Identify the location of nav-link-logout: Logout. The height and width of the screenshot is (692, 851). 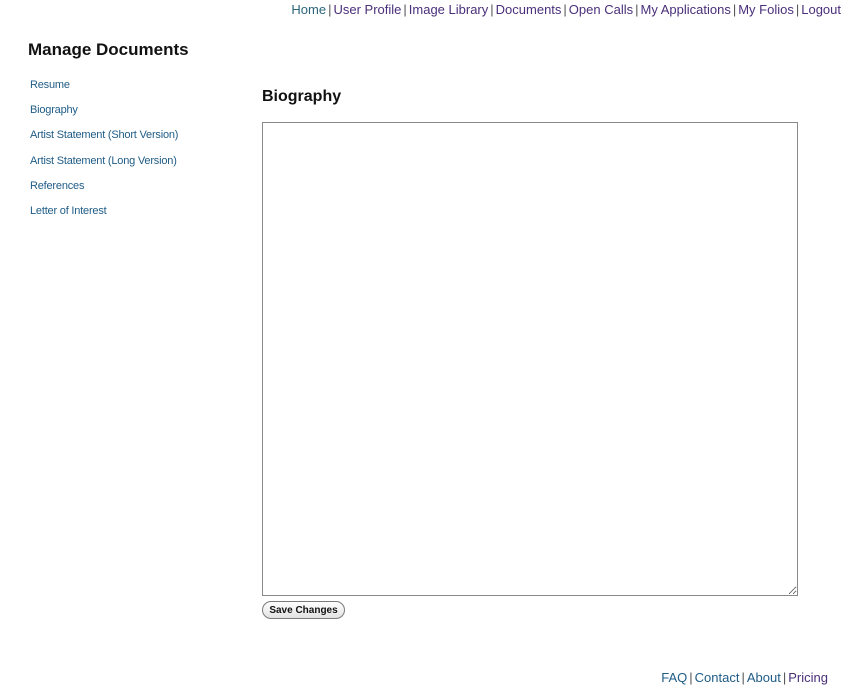
(821, 9).